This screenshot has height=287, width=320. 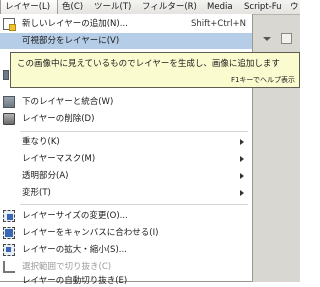 I want to click on menu-item-label: レイヤーの削除(D), so click(x=58, y=119).